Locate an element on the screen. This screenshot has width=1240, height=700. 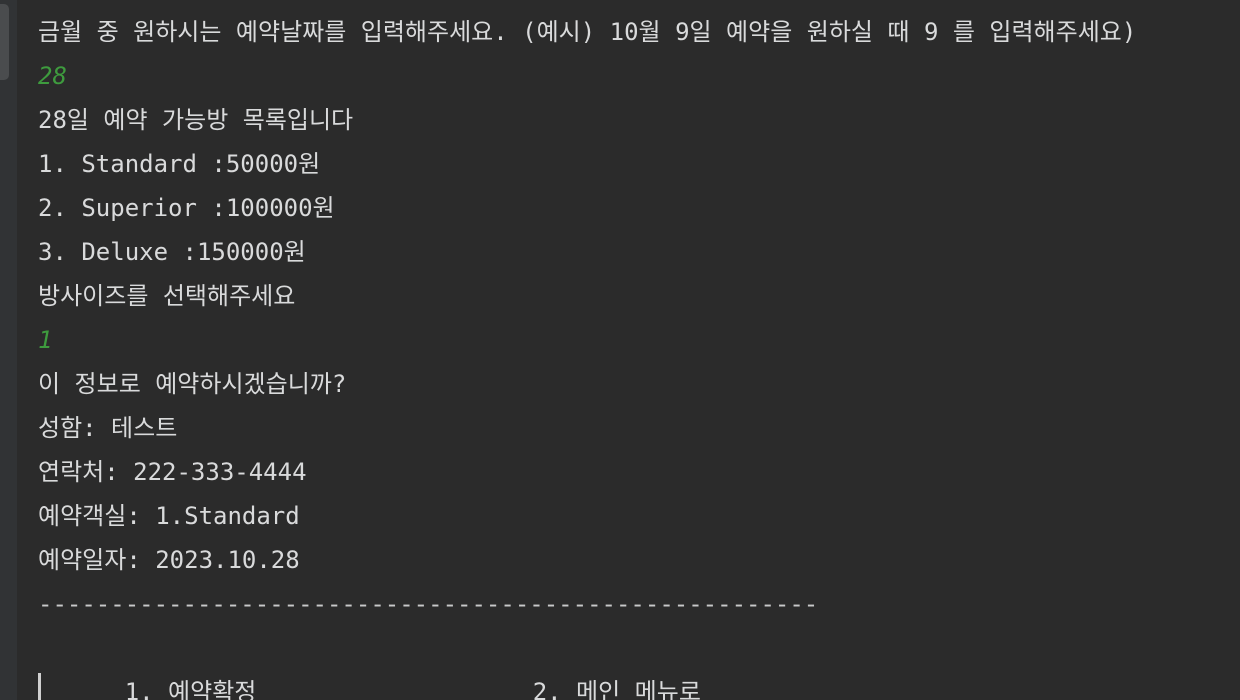
scrollbar-thumb is located at coordinates (4, 42).